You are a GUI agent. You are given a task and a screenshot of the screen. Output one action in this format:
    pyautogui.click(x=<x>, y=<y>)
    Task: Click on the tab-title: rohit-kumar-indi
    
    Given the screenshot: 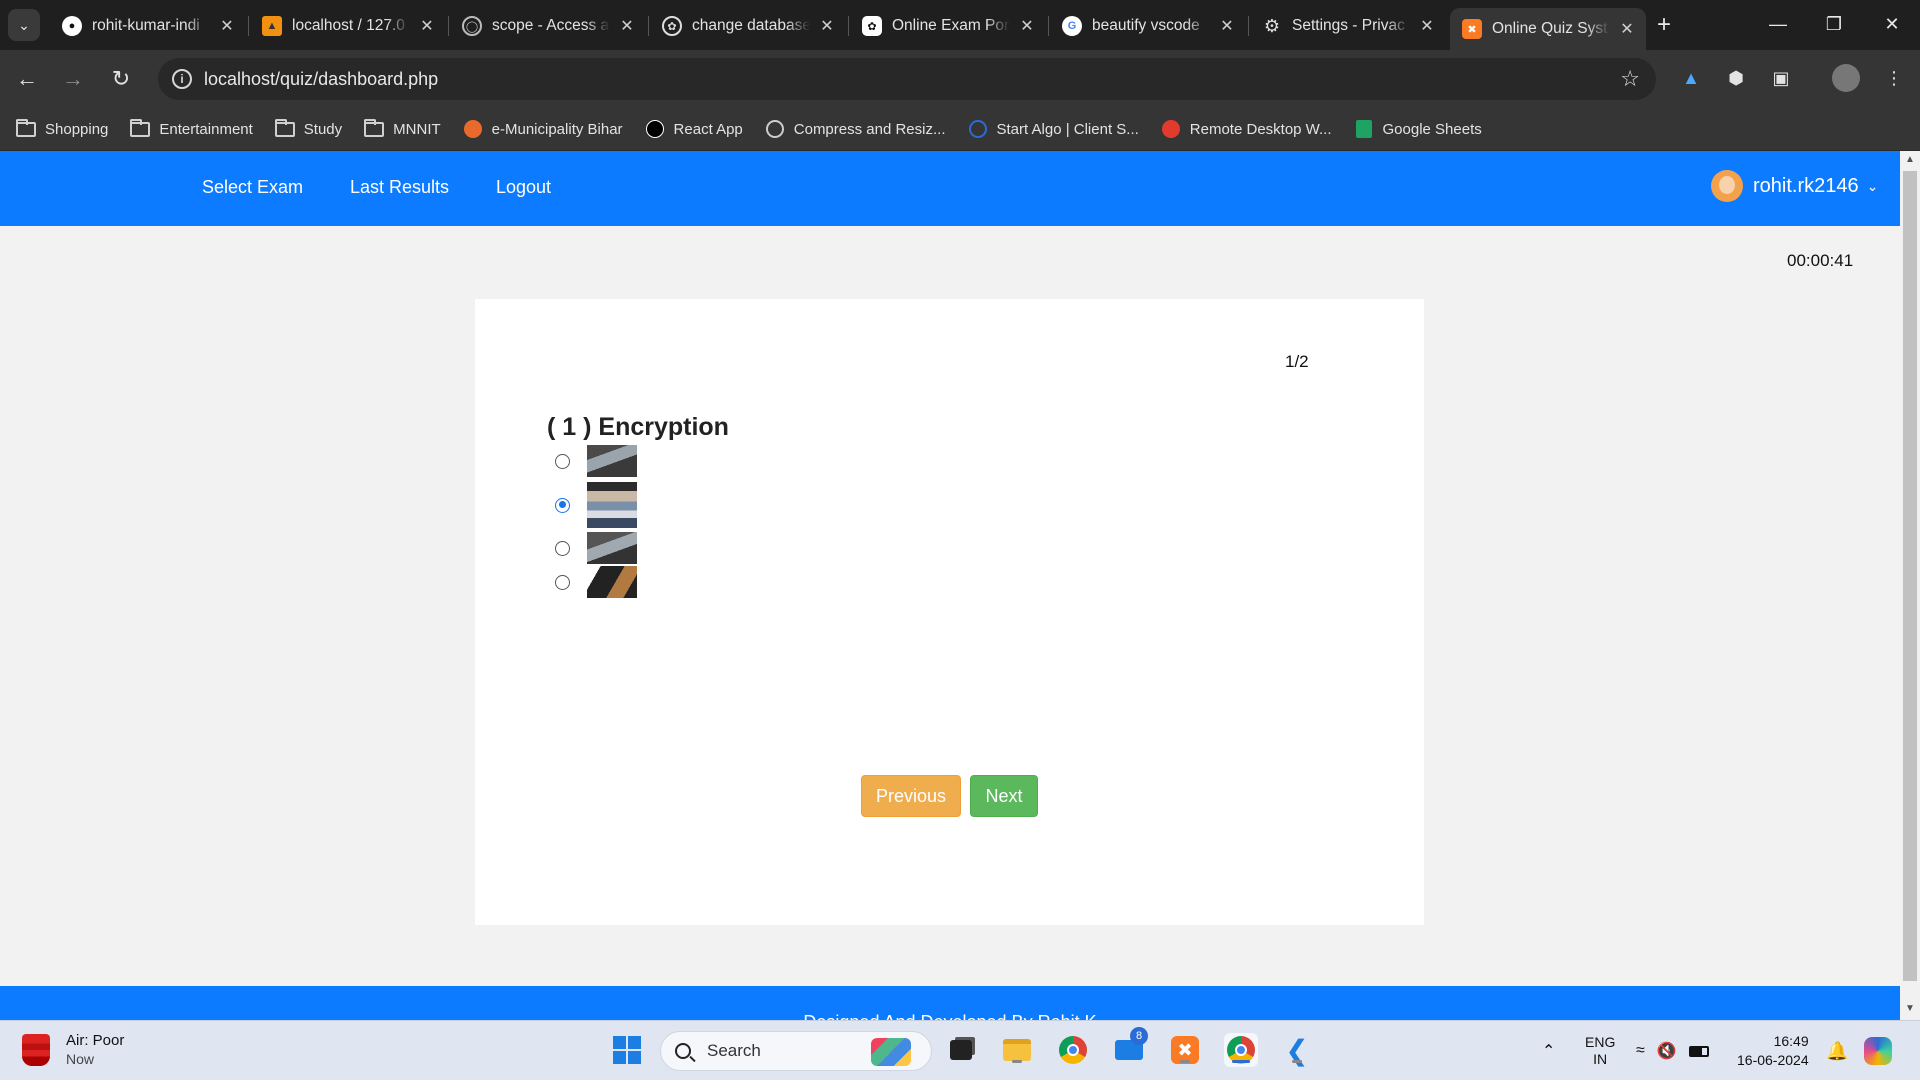 What is the action you would take?
    pyautogui.click(x=146, y=25)
    